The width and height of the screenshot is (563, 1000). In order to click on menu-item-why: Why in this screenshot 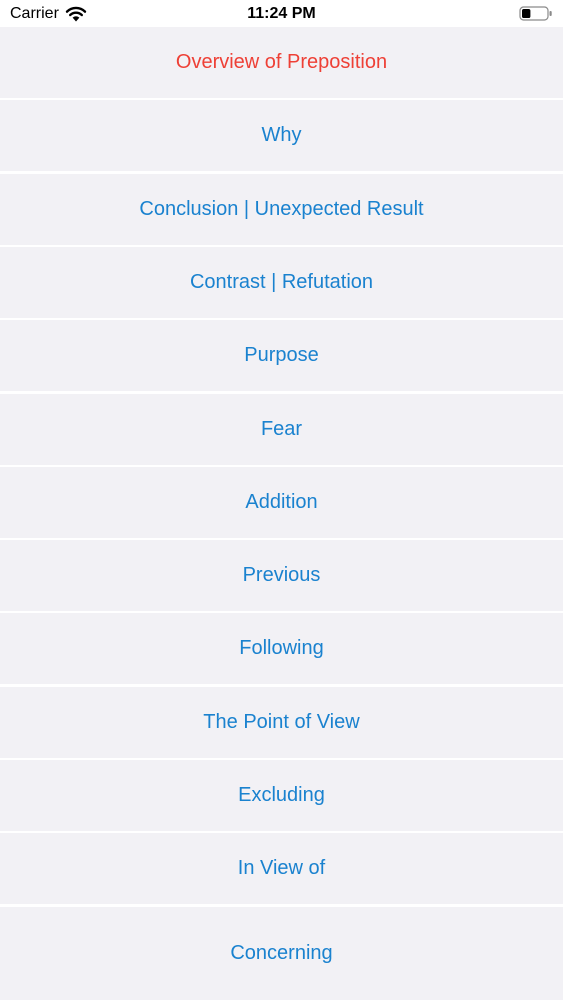, I will do `click(281, 136)`.